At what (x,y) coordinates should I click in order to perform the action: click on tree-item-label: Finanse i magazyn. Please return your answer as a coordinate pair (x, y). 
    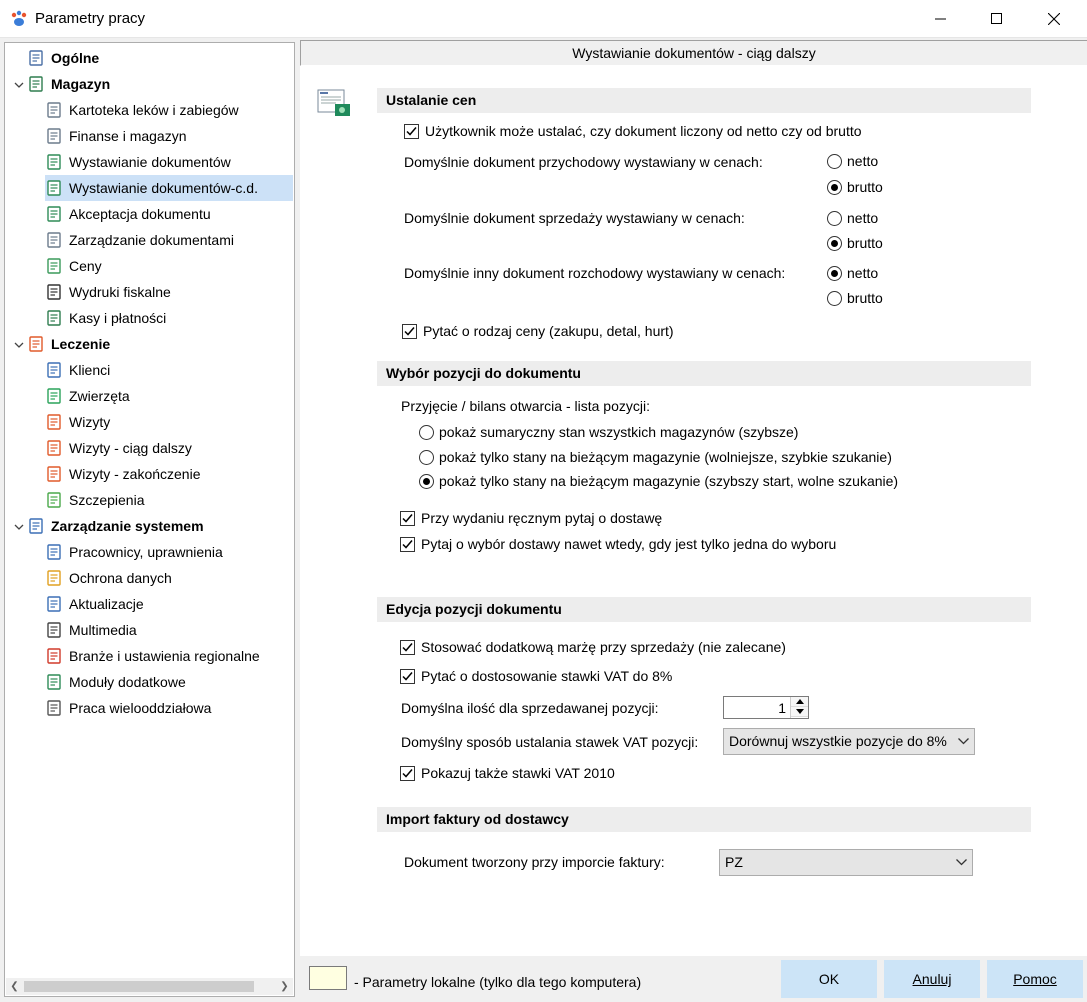
    Looking at the image, I should click on (128, 136).